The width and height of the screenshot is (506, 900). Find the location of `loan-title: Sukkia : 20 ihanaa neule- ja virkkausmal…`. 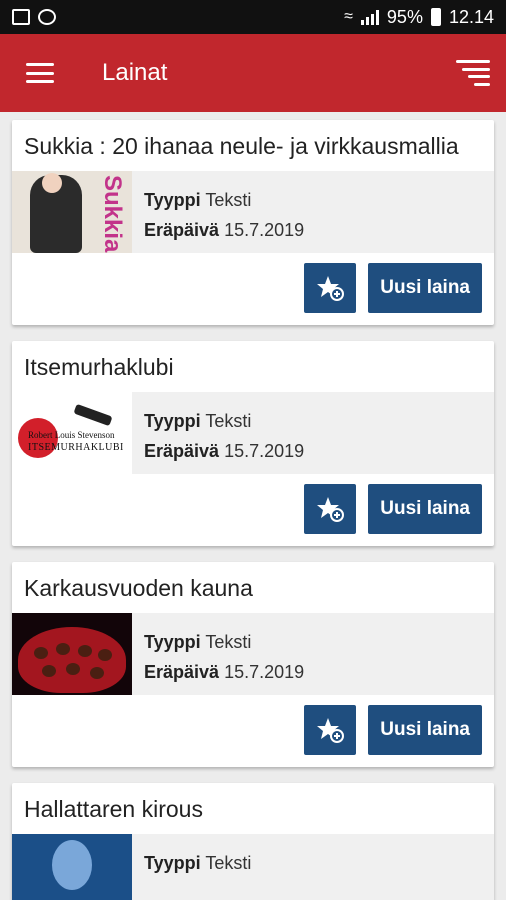

loan-title: Sukkia : 20 ihanaa neule- ja virkkausmal… is located at coordinates (253, 145).